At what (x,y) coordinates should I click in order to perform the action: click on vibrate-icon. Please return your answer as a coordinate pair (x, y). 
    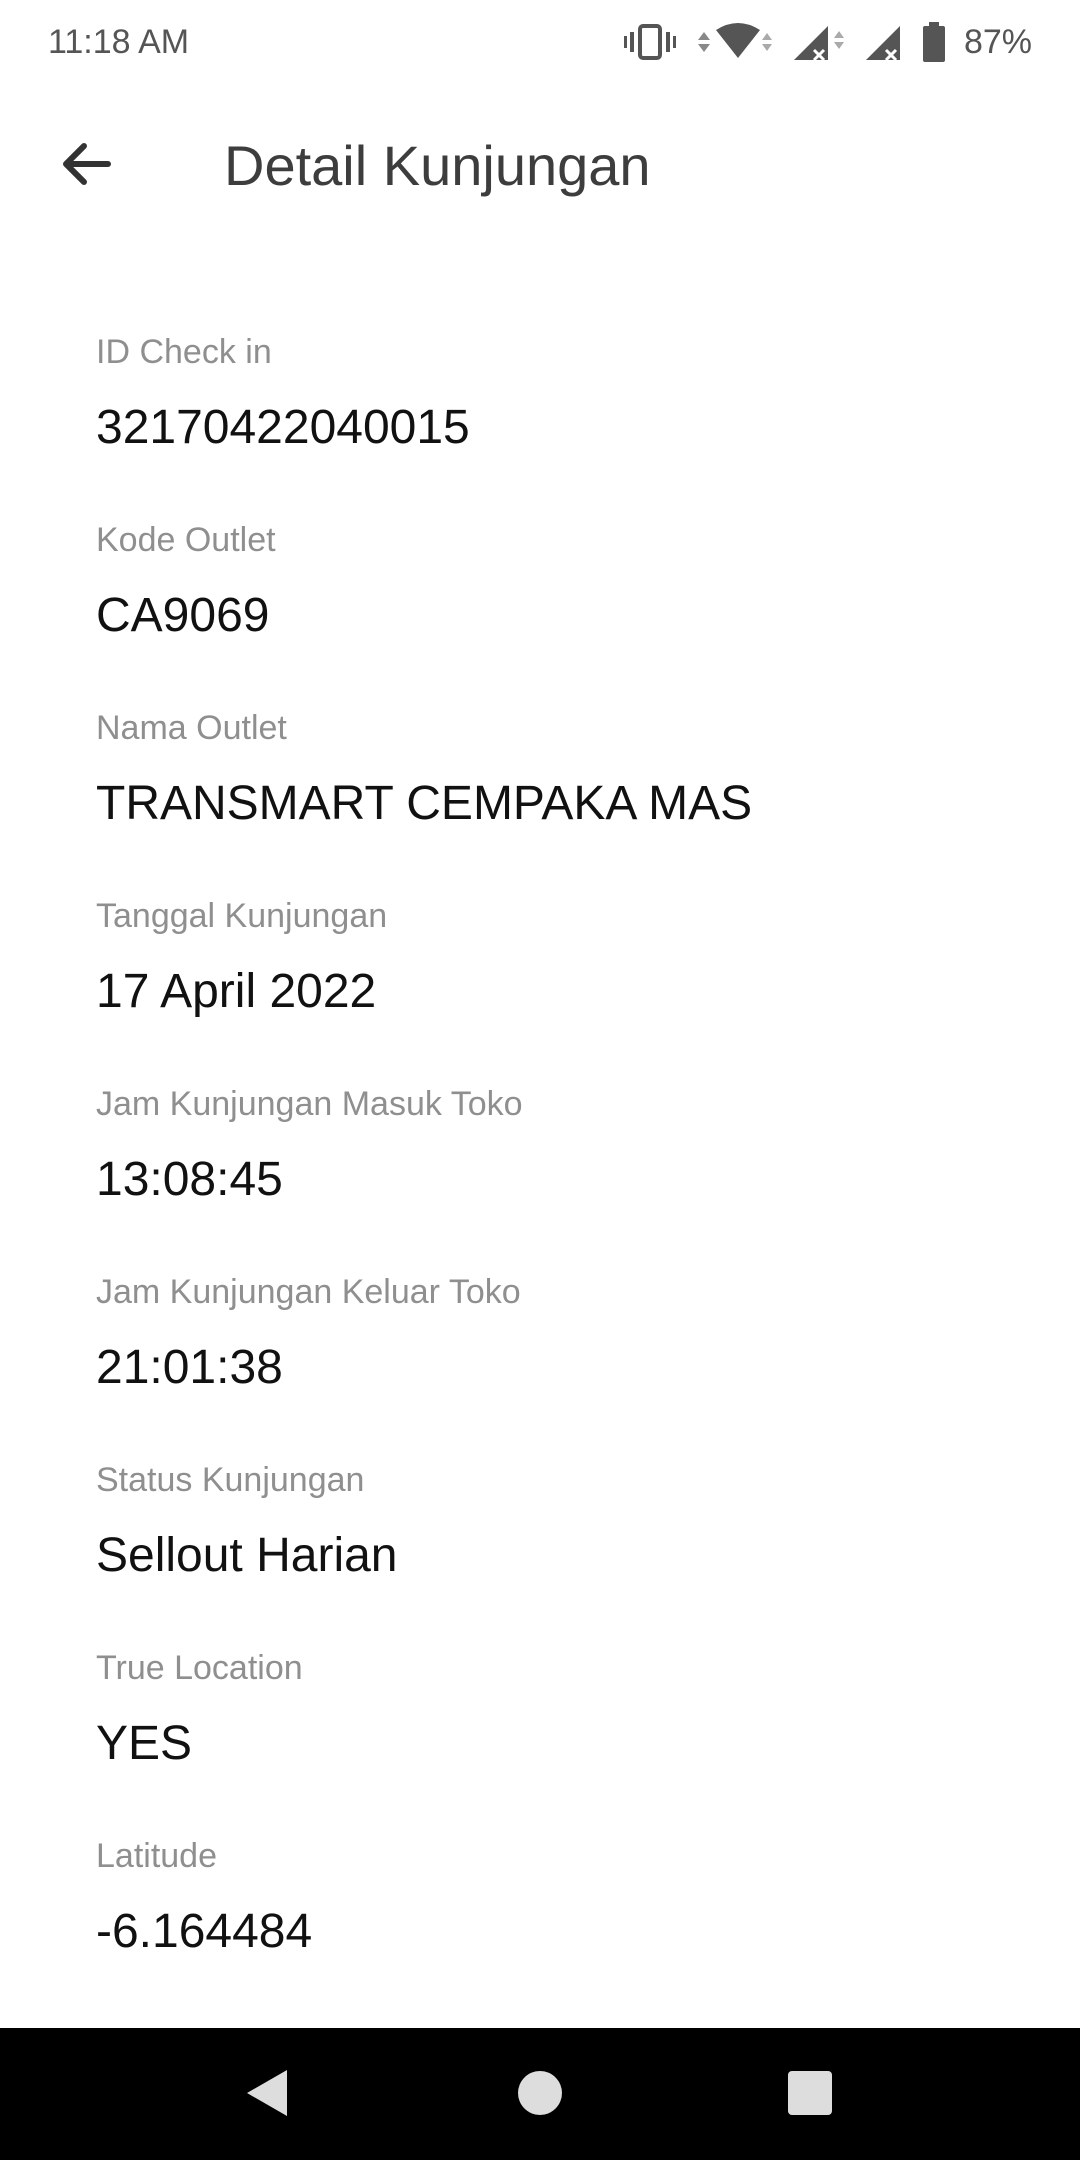
    Looking at the image, I should click on (649, 42).